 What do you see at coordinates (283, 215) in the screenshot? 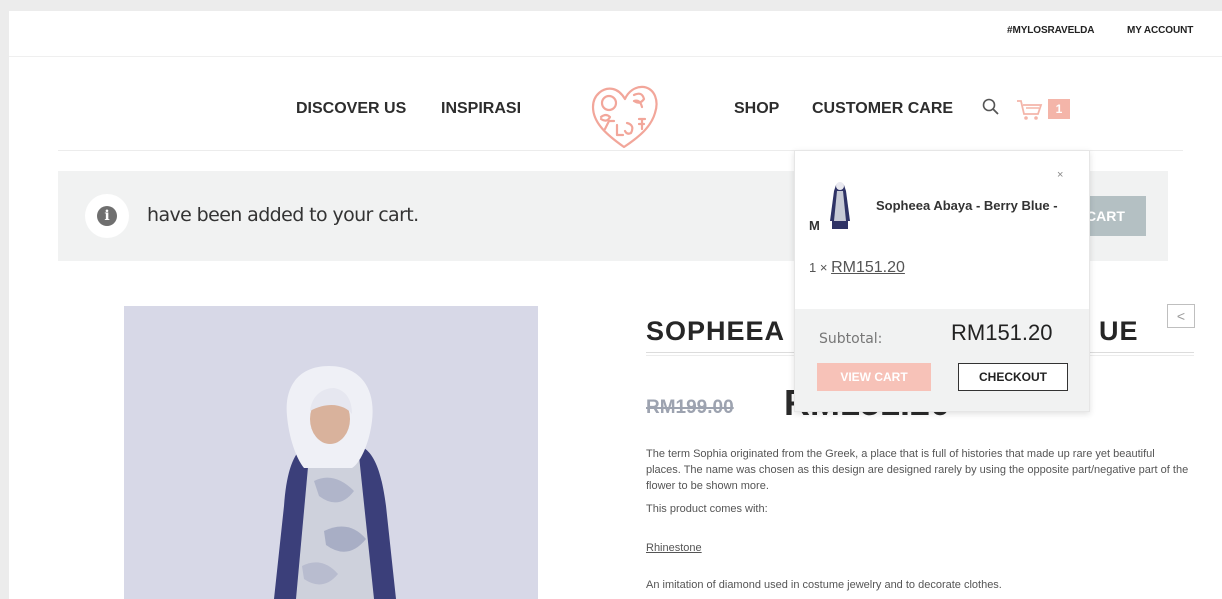
I see `notice-message: have been added to your cart.` at bounding box center [283, 215].